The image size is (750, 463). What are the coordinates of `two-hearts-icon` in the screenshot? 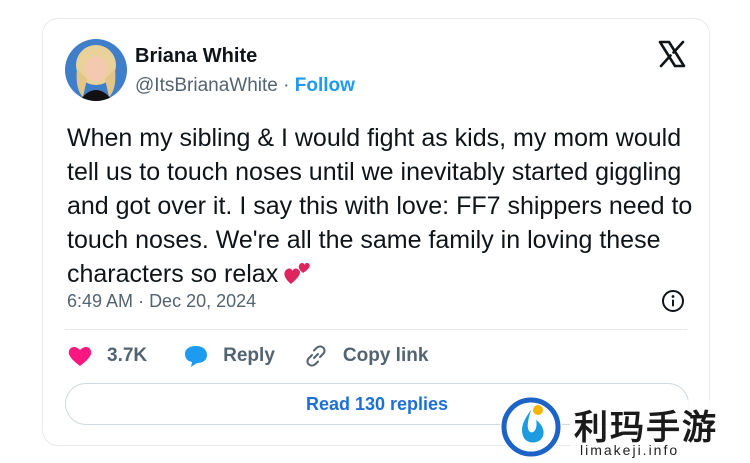 It's located at (297, 277).